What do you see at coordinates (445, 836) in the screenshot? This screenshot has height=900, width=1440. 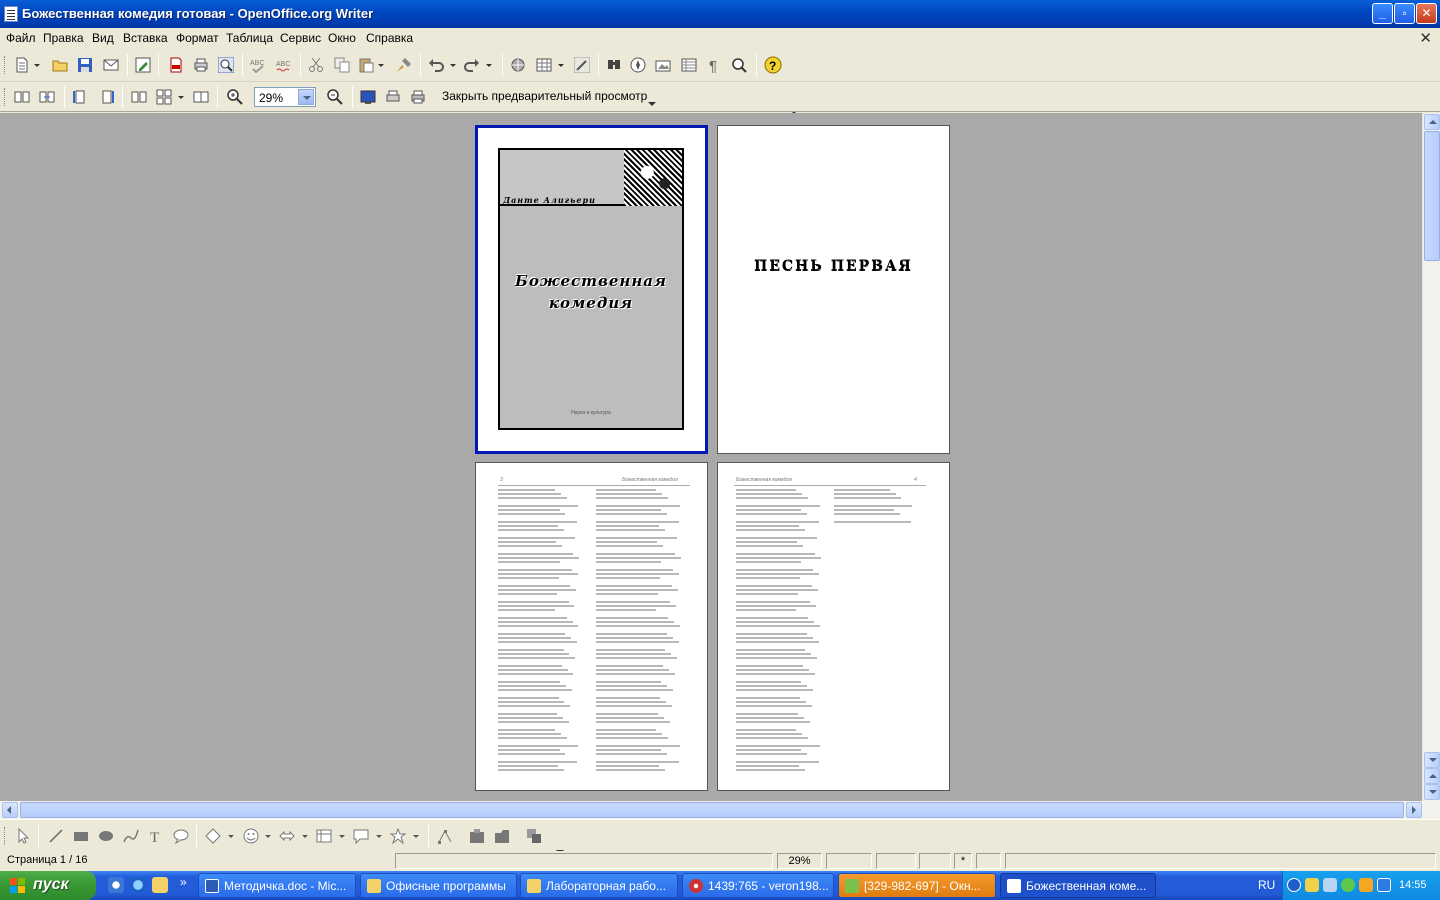 I see `points-edit-icon` at bounding box center [445, 836].